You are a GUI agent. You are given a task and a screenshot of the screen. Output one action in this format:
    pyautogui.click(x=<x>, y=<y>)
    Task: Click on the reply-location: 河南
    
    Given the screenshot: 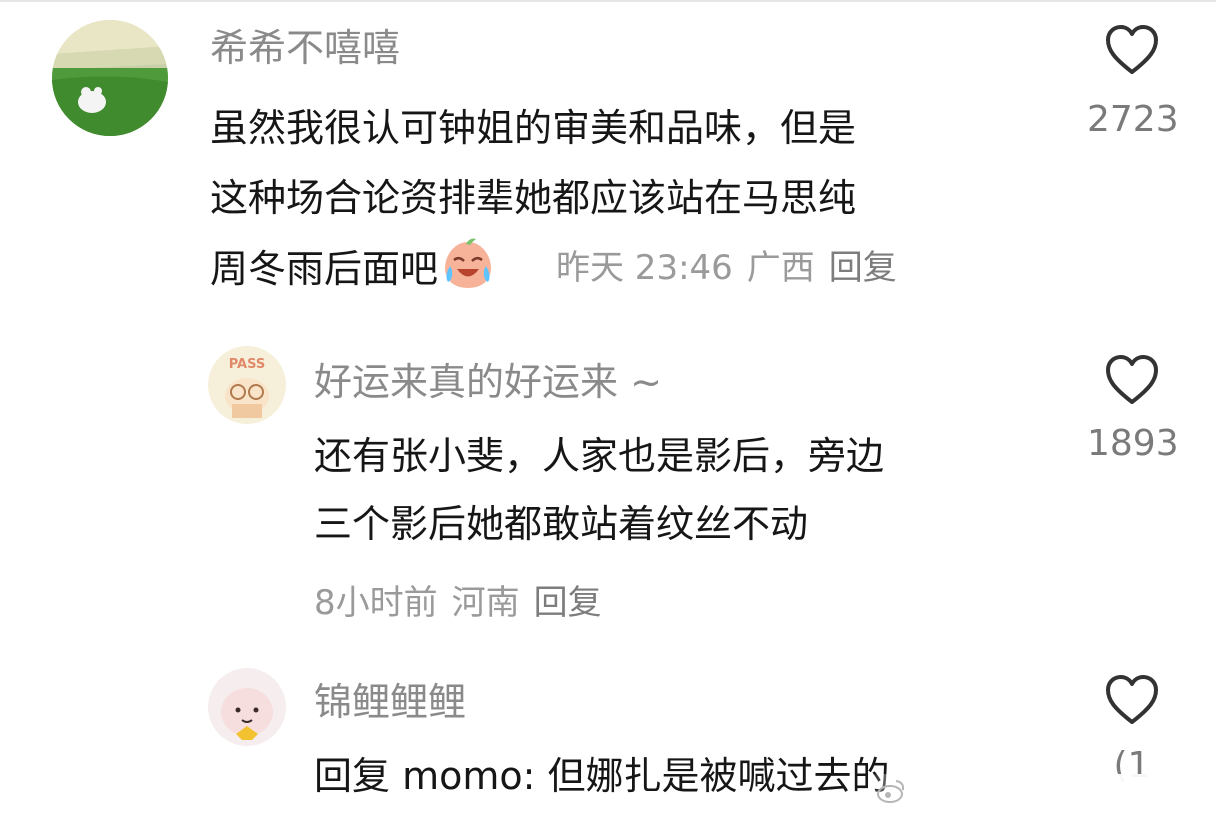 What is the action you would take?
    pyautogui.click(x=485, y=603)
    